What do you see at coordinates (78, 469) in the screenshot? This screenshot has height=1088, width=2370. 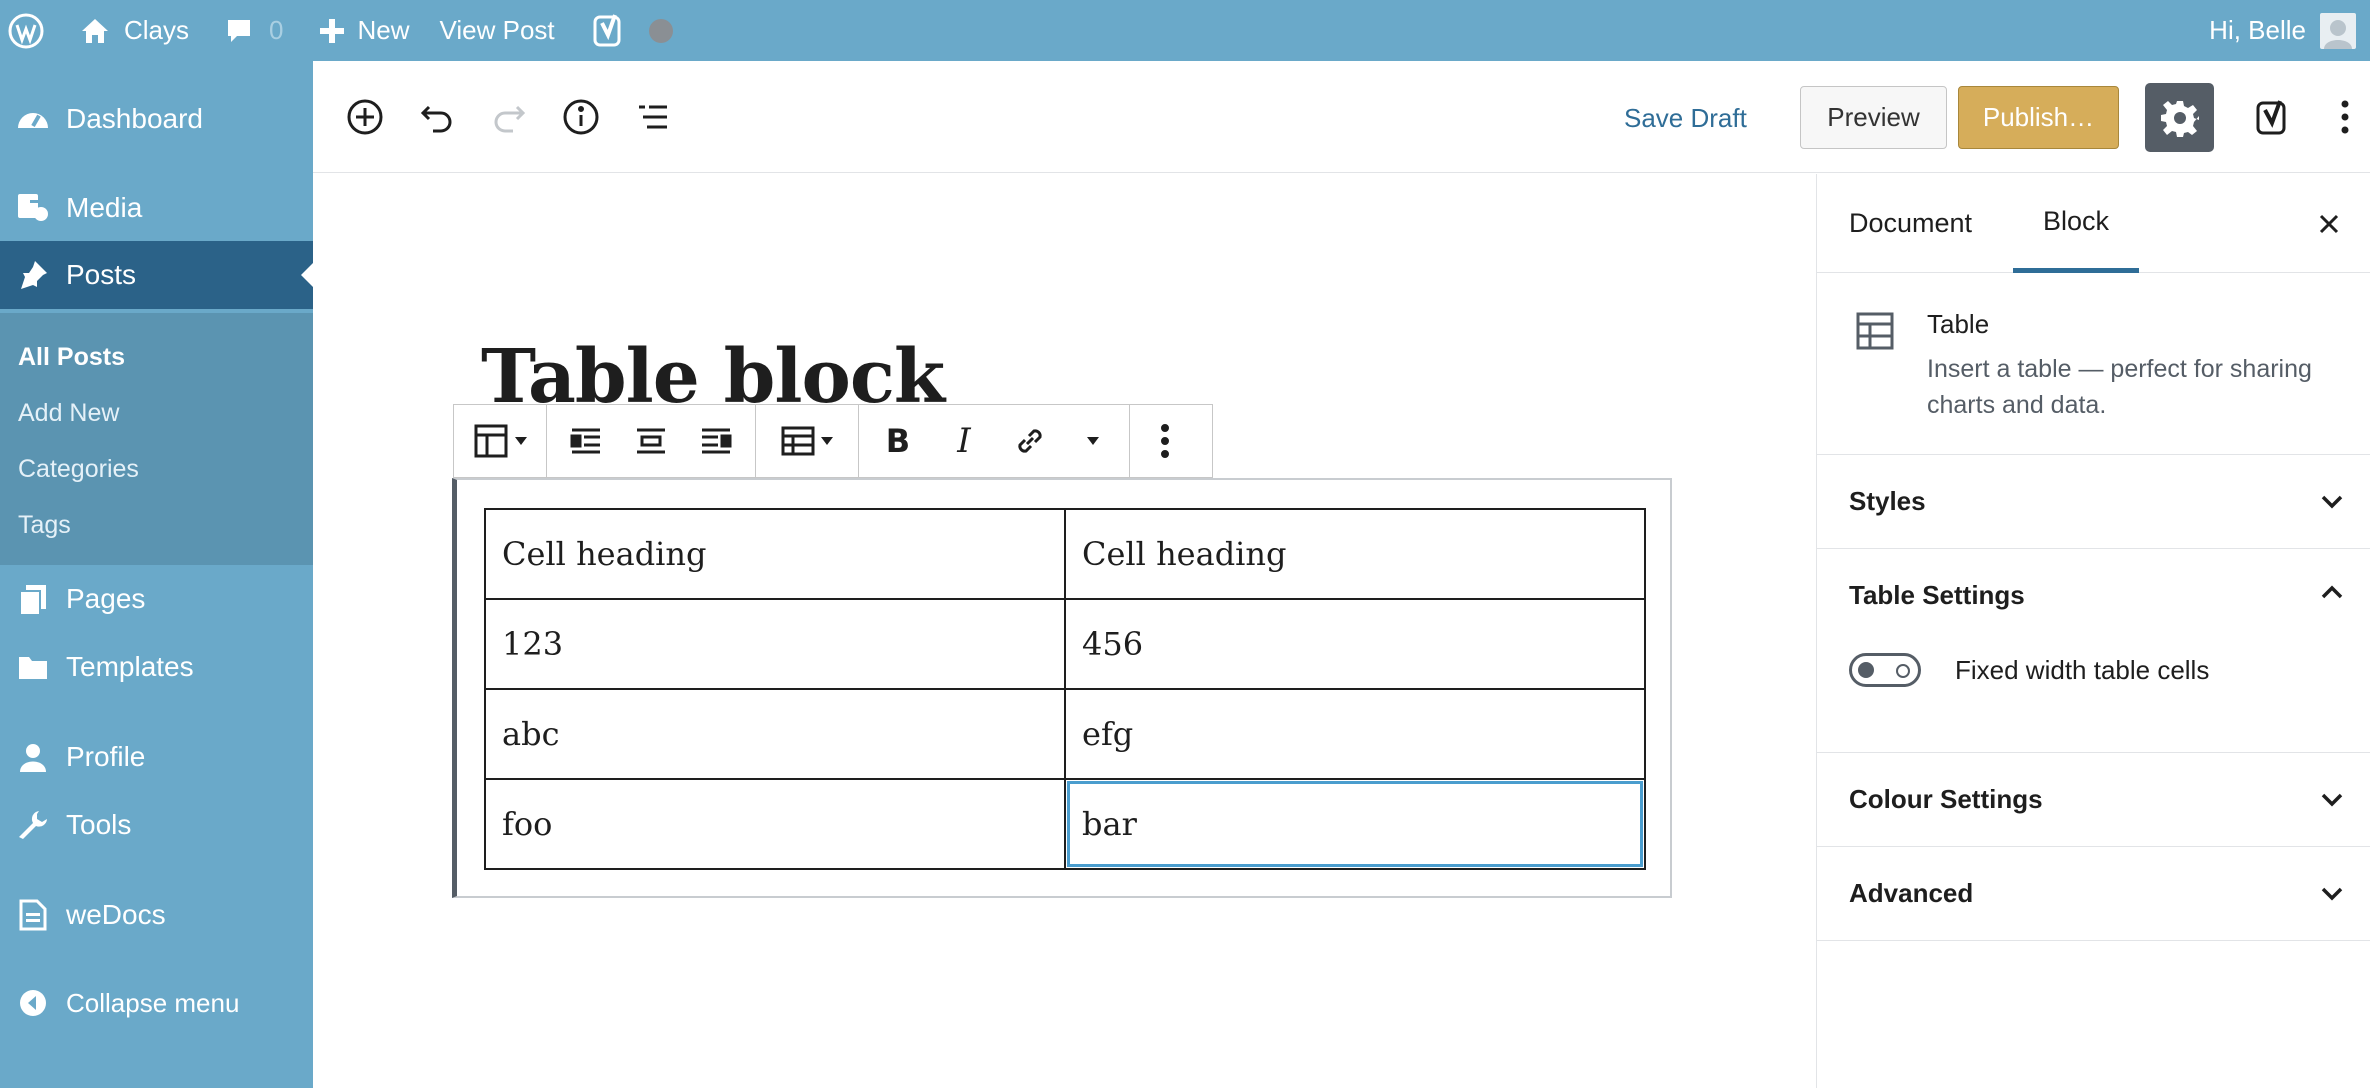 I see `submenu-item-categories: Categories` at bounding box center [78, 469].